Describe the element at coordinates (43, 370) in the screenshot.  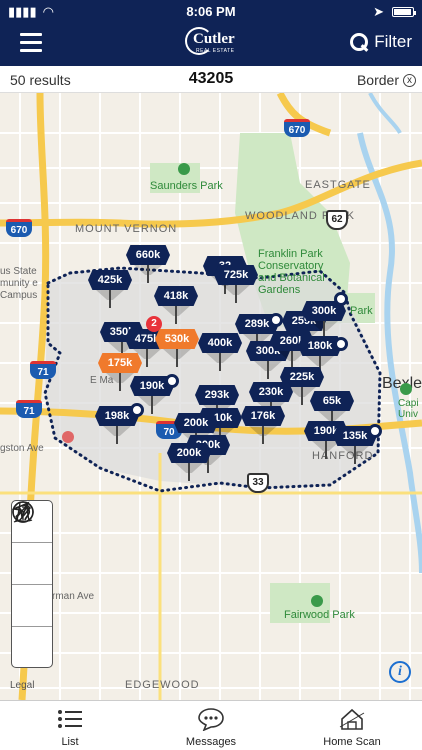
I see `interstate-71-shield: 71` at that location.